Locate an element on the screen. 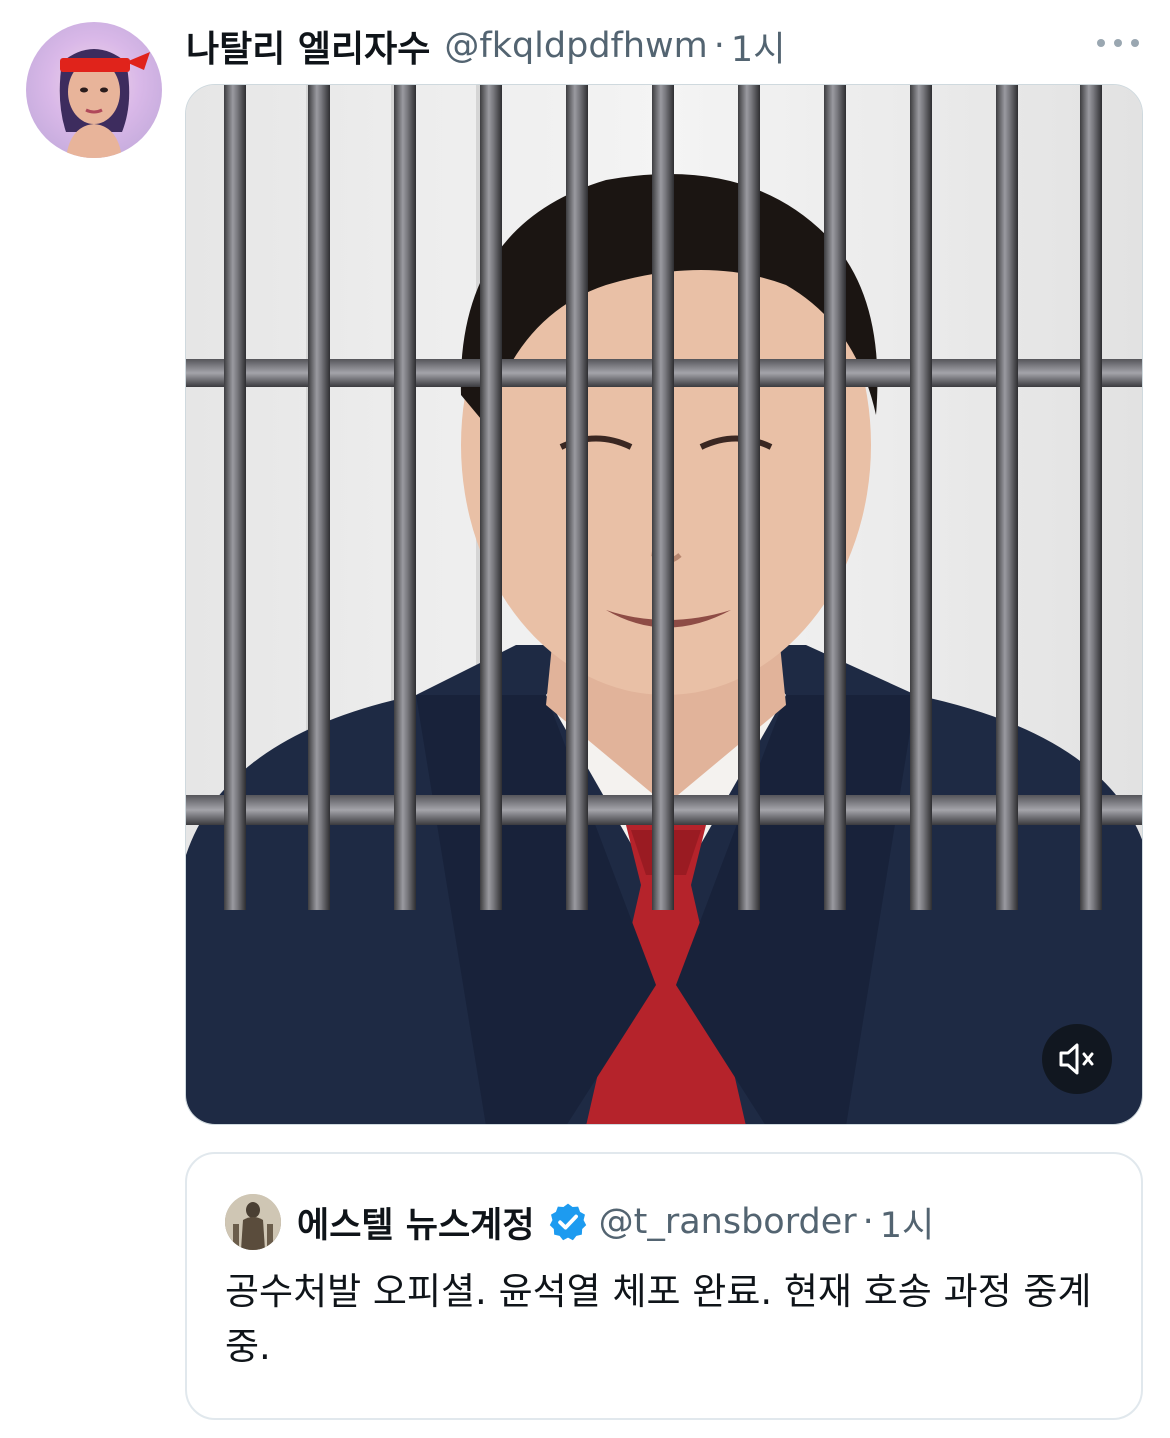 Image resolution: width=1170 pixels, height=1438 pixels. quoted-author-avatar is located at coordinates (253, 1222).